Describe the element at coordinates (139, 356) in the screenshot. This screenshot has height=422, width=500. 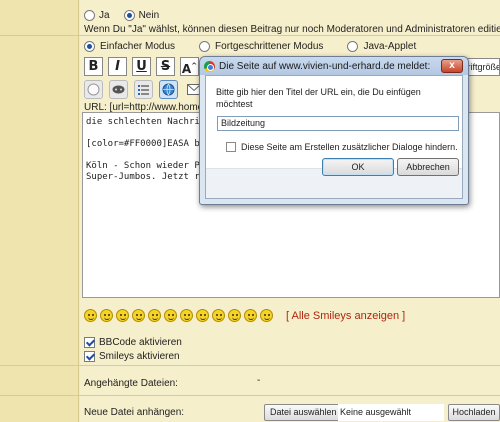
I see `smilies-label: Smileys aktivieren` at that location.